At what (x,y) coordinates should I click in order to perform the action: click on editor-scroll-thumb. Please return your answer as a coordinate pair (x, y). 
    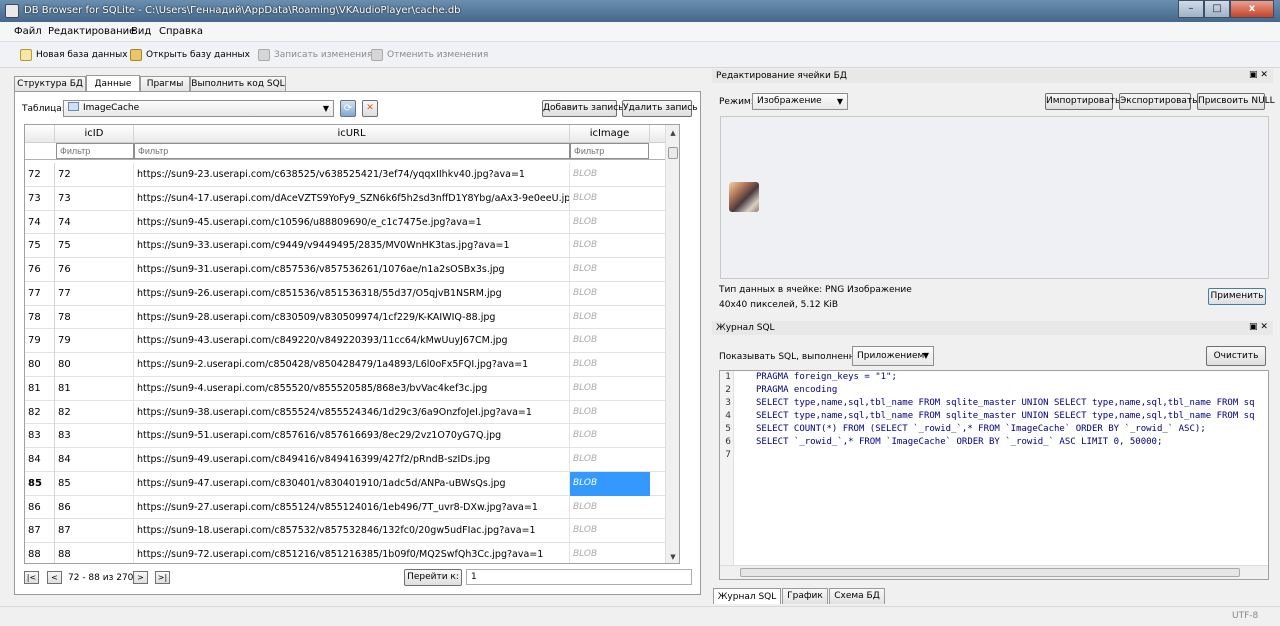
    Looking at the image, I should click on (990, 572).